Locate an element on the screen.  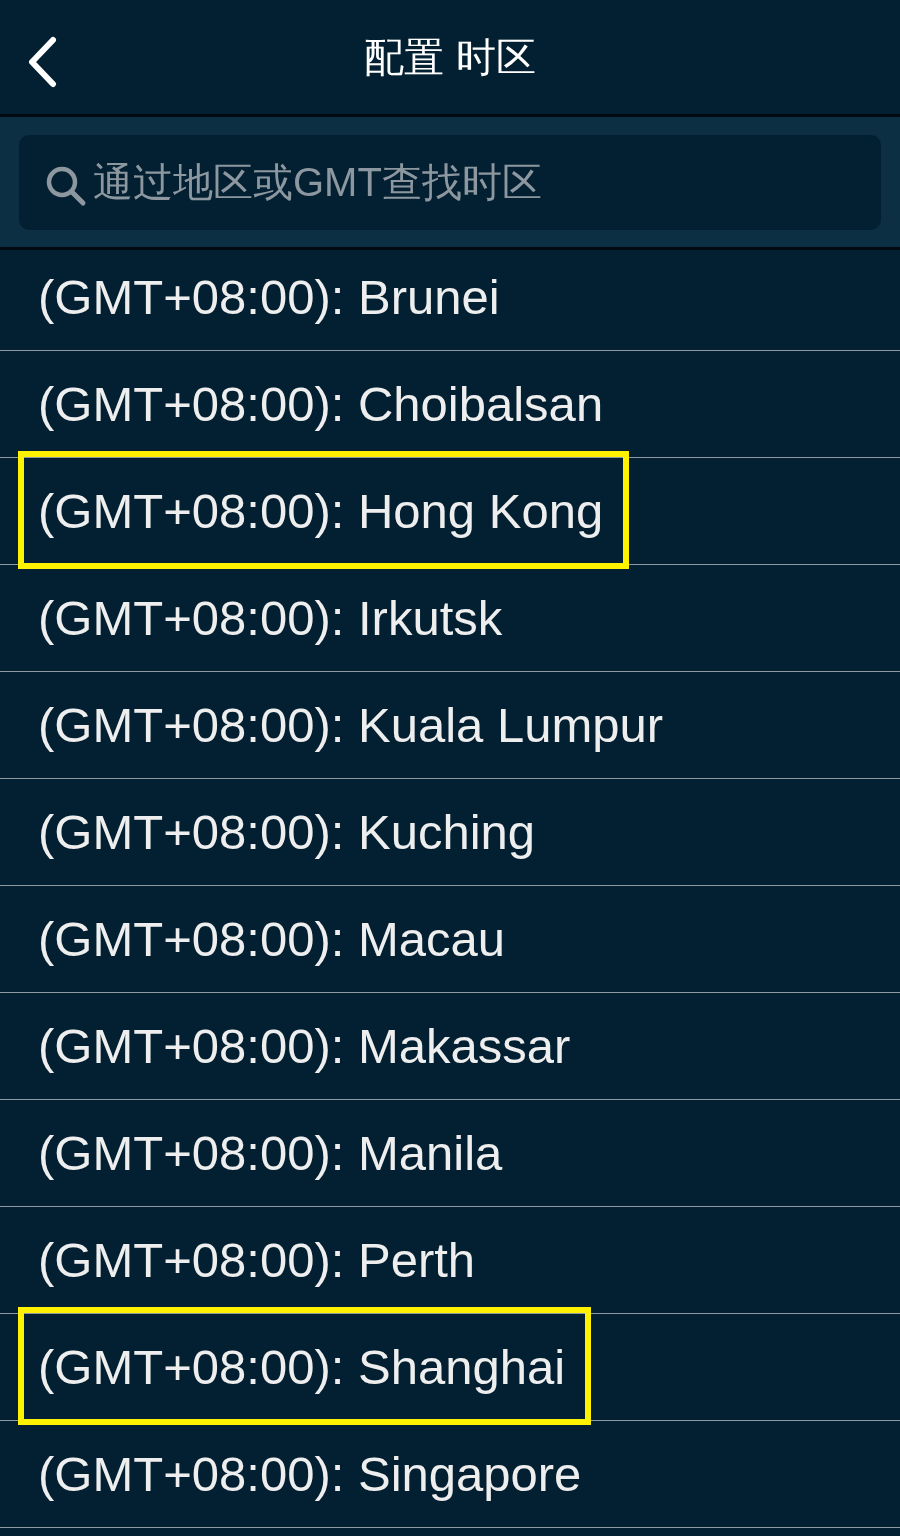
timezone-item: (GMT+08:00): Shanghai is located at coordinates (302, 1367).